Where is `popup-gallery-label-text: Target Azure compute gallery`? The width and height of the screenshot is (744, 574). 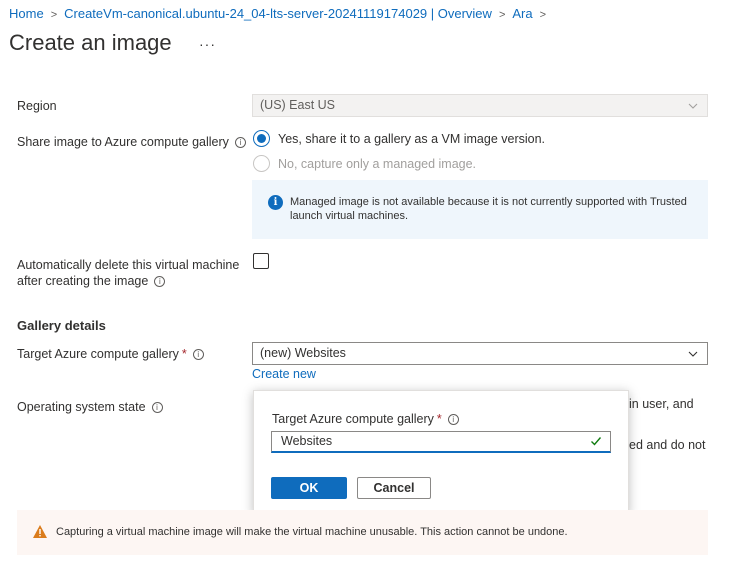
popup-gallery-label-text: Target Azure compute gallery is located at coordinates (353, 419).